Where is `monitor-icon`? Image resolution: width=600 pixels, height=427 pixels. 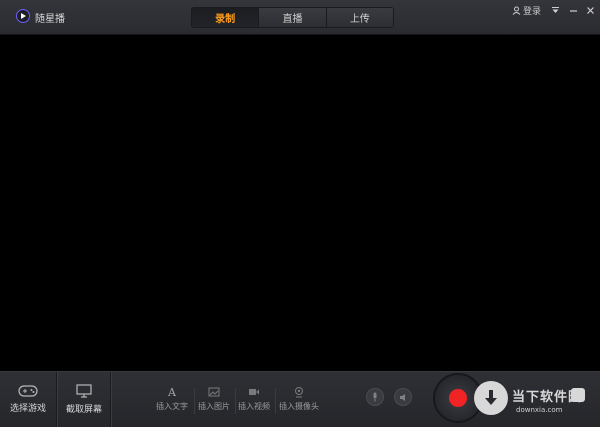
monitor-icon is located at coordinates (84, 391).